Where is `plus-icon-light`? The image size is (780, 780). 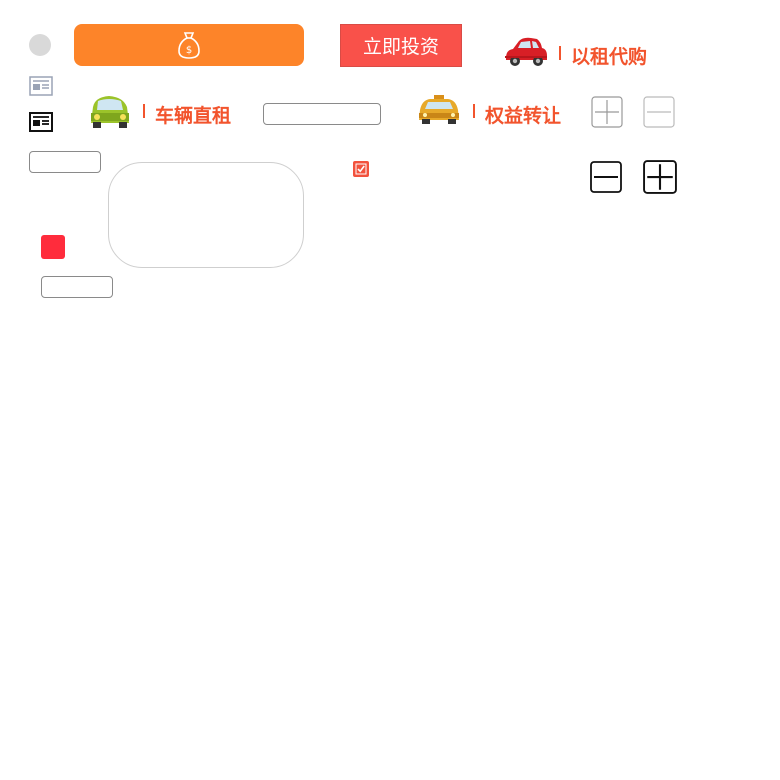 plus-icon-light is located at coordinates (607, 114).